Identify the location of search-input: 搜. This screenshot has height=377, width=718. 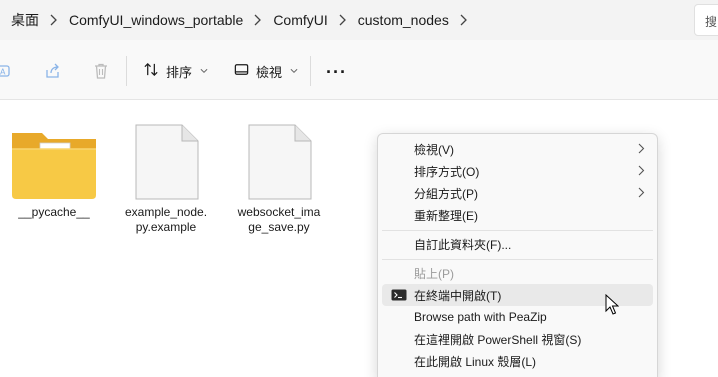
(706, 20).